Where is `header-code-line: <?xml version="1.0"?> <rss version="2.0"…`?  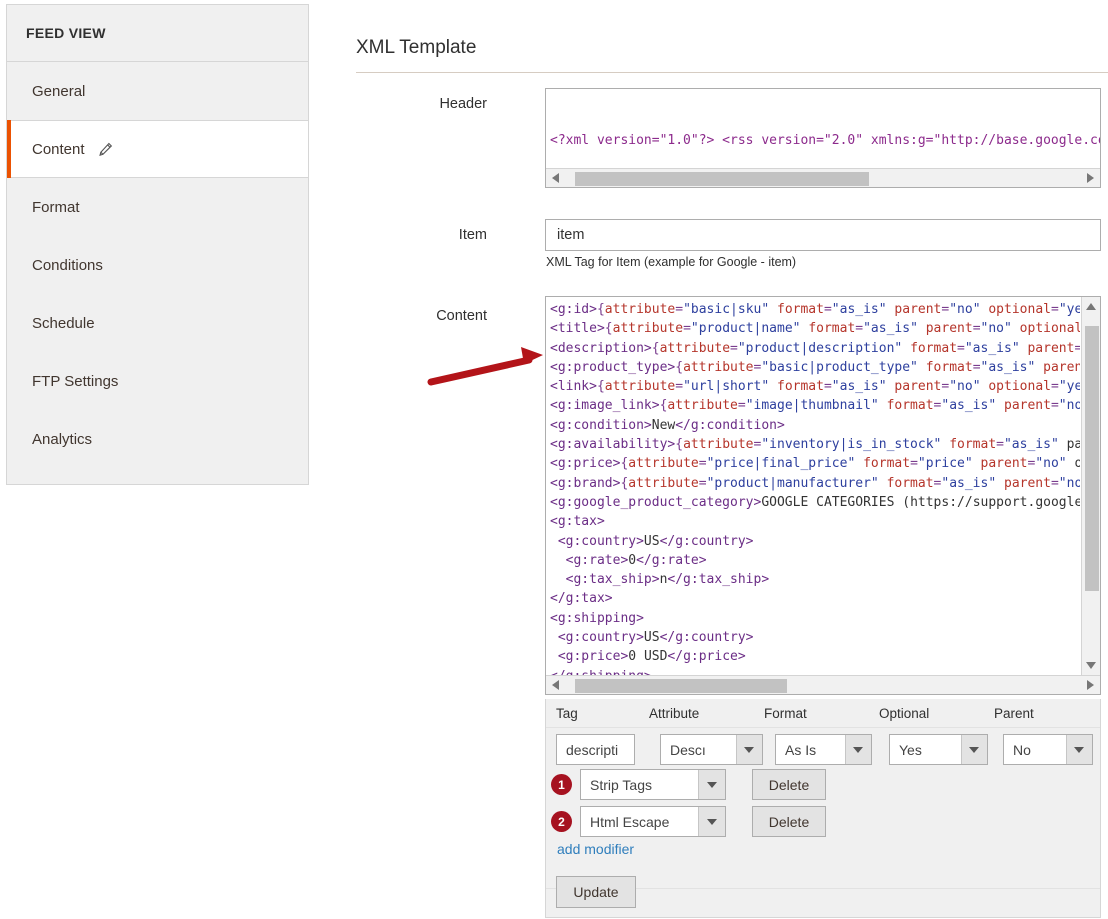
header-code-line: <?xml version="1.0"?> <rss version="2.0"… is located at coordinates (825, 140).